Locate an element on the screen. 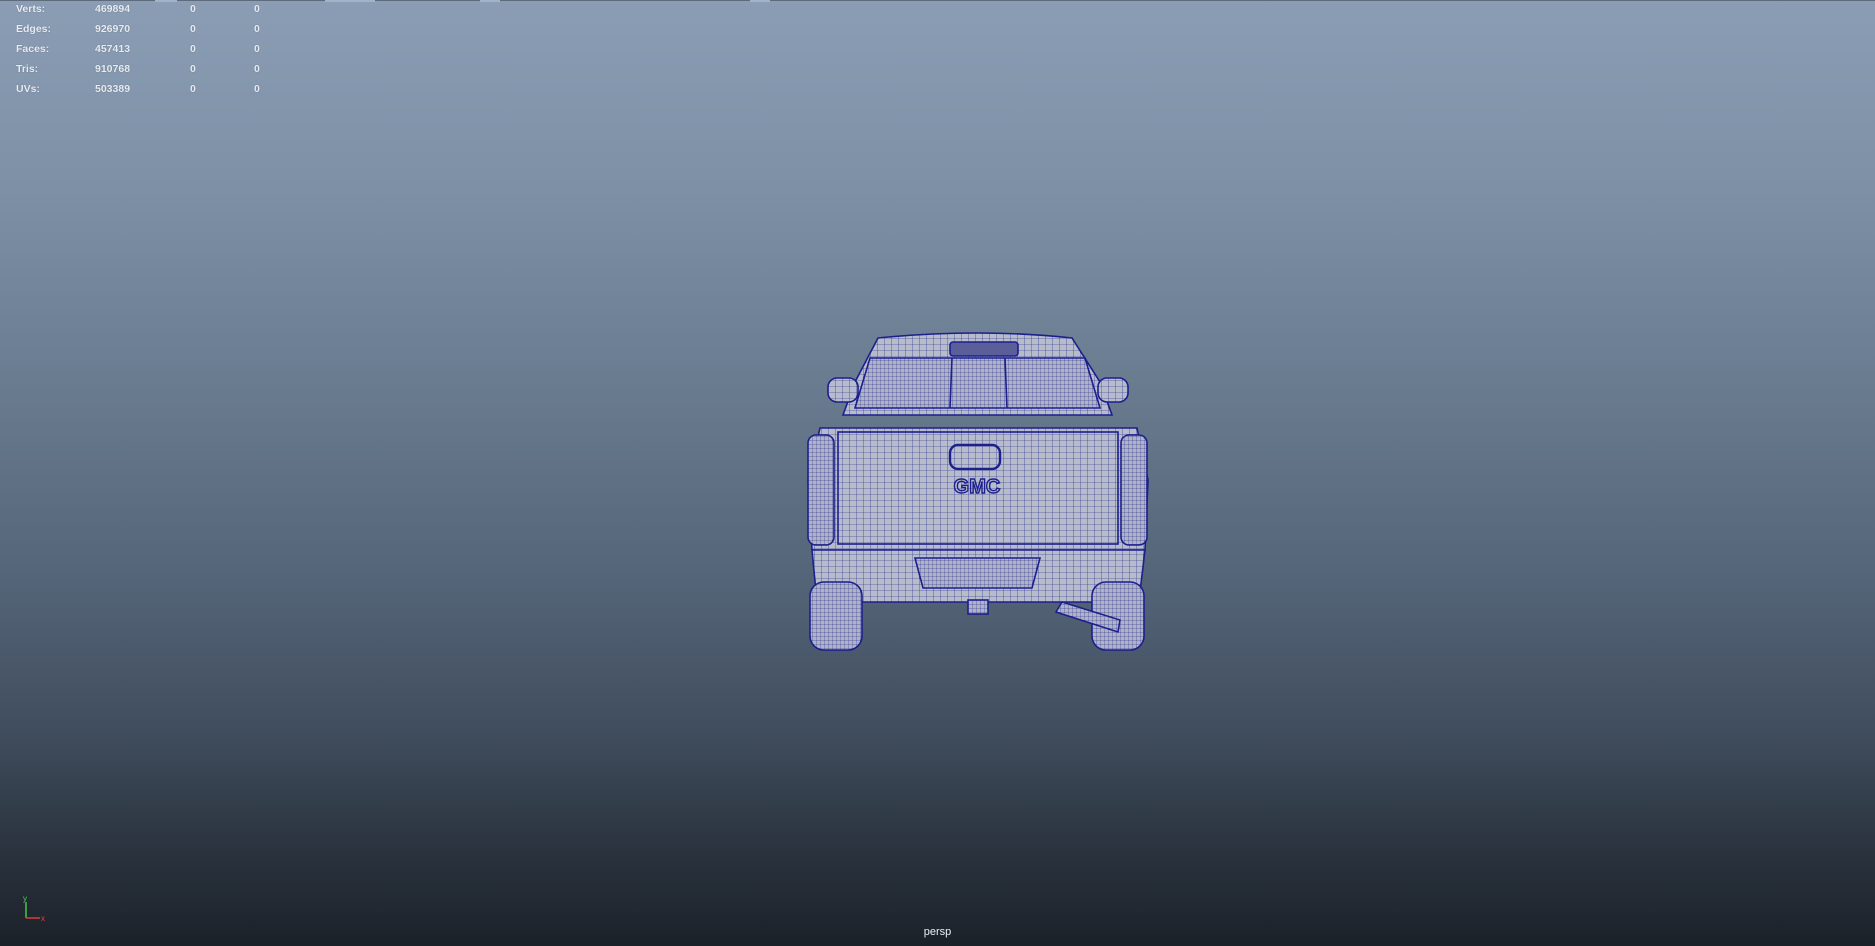  right-taillight is located at coordinates (1134, 490).